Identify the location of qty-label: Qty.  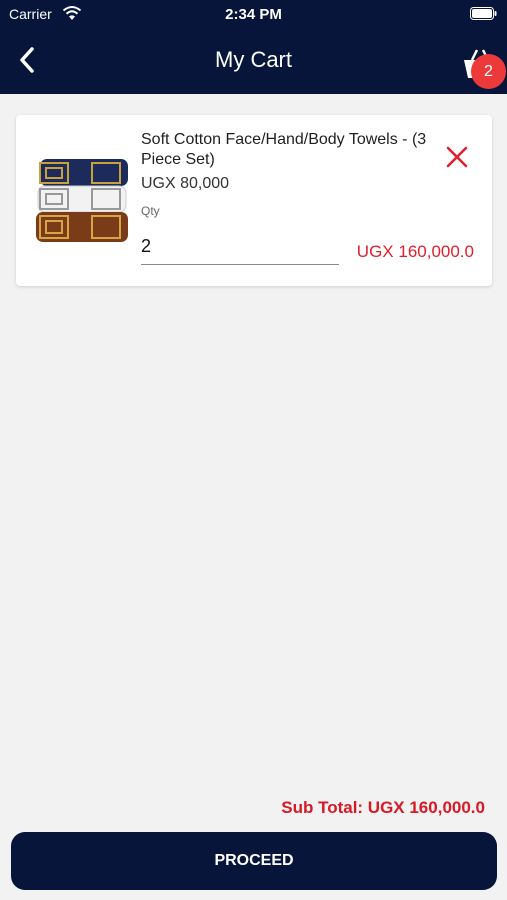
(150, 211).